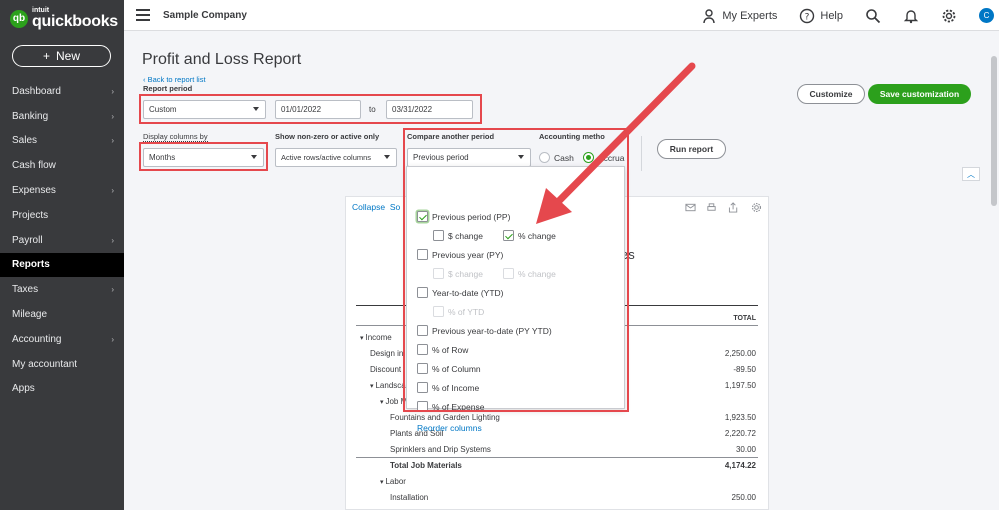  What do you see at coordinates (31, 265) in the screenshot?
I see `sidebar-item-label: Reports` at bounding box center [31, 265].